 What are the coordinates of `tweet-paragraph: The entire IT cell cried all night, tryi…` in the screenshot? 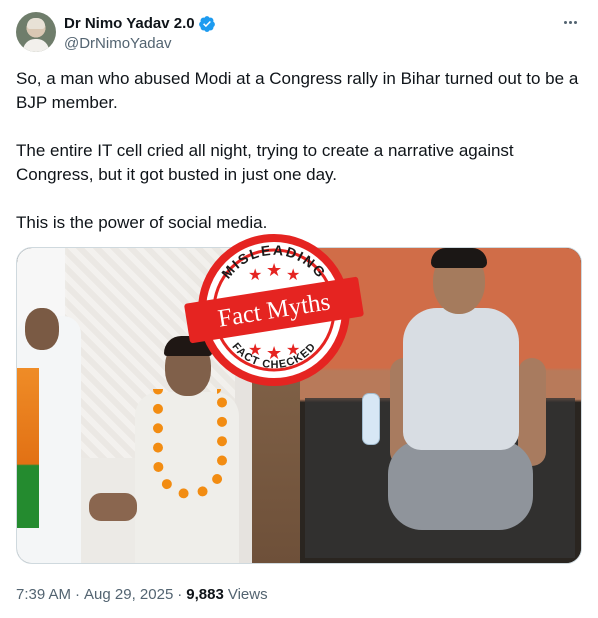 It's located at (265, 162).